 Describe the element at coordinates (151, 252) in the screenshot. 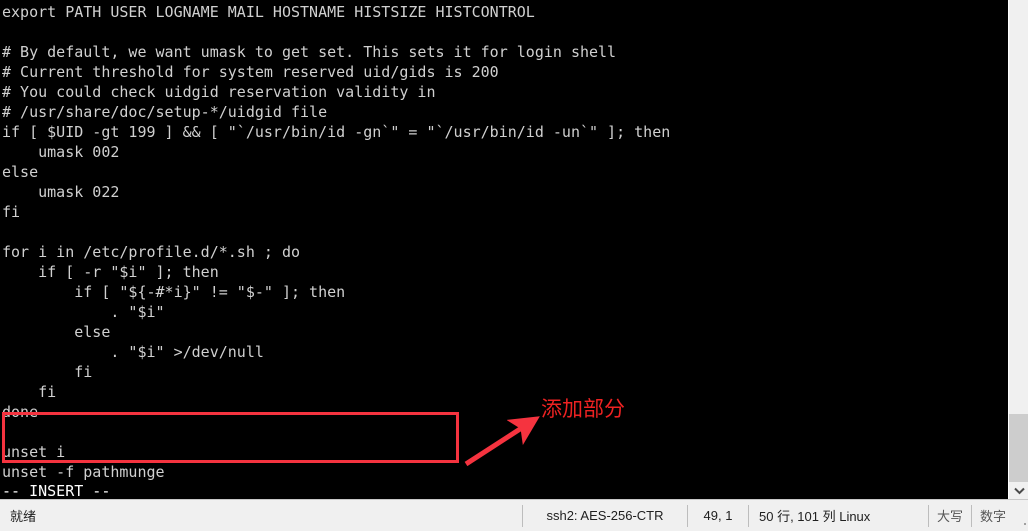

I see `terminal-line: for i in /etc/profile.d/*.sh ; do` at that location.